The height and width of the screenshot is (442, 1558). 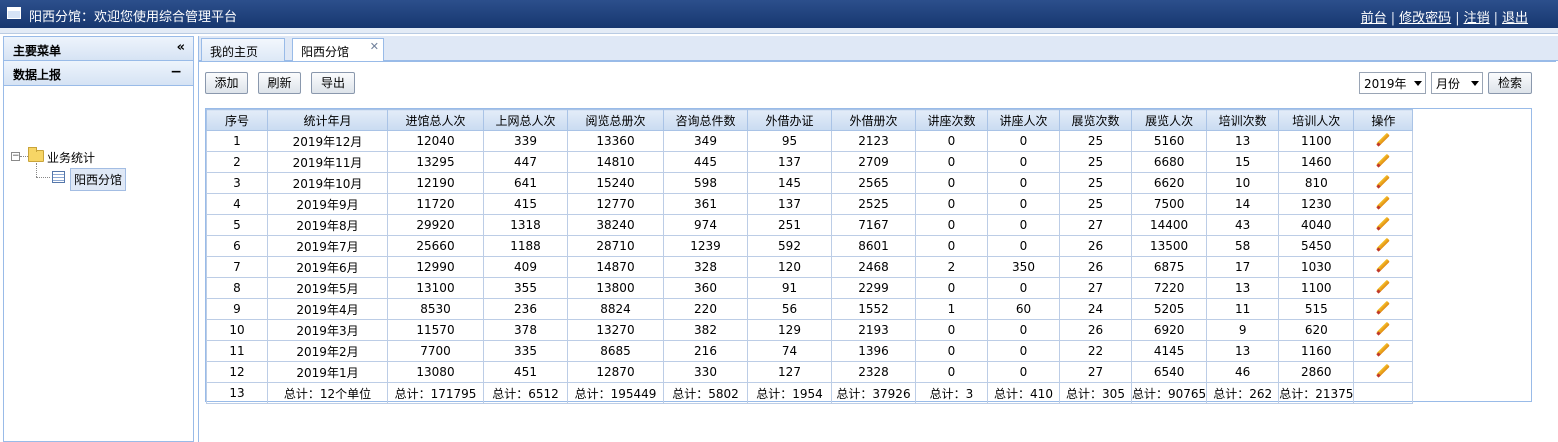 What do you see at coordinates (873, 204) in the screenshot?
I see `table-cell: 2525` at bounding box center [873, 204].